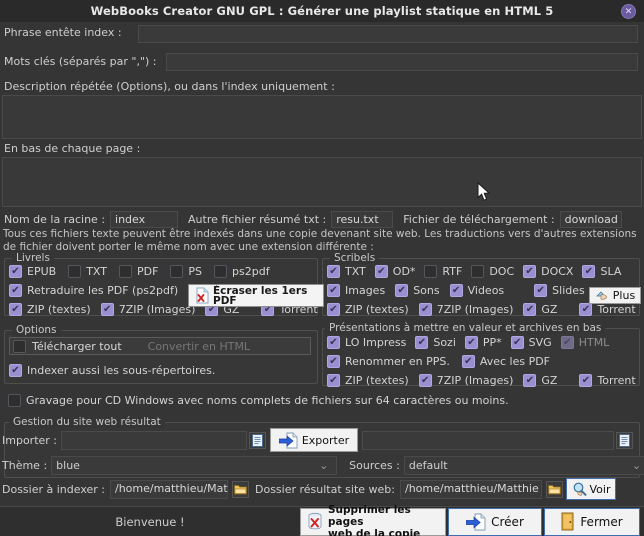  I want to click on pdf-overwrite-popup: Écraser les 1ers PDF, so click(256, 295).